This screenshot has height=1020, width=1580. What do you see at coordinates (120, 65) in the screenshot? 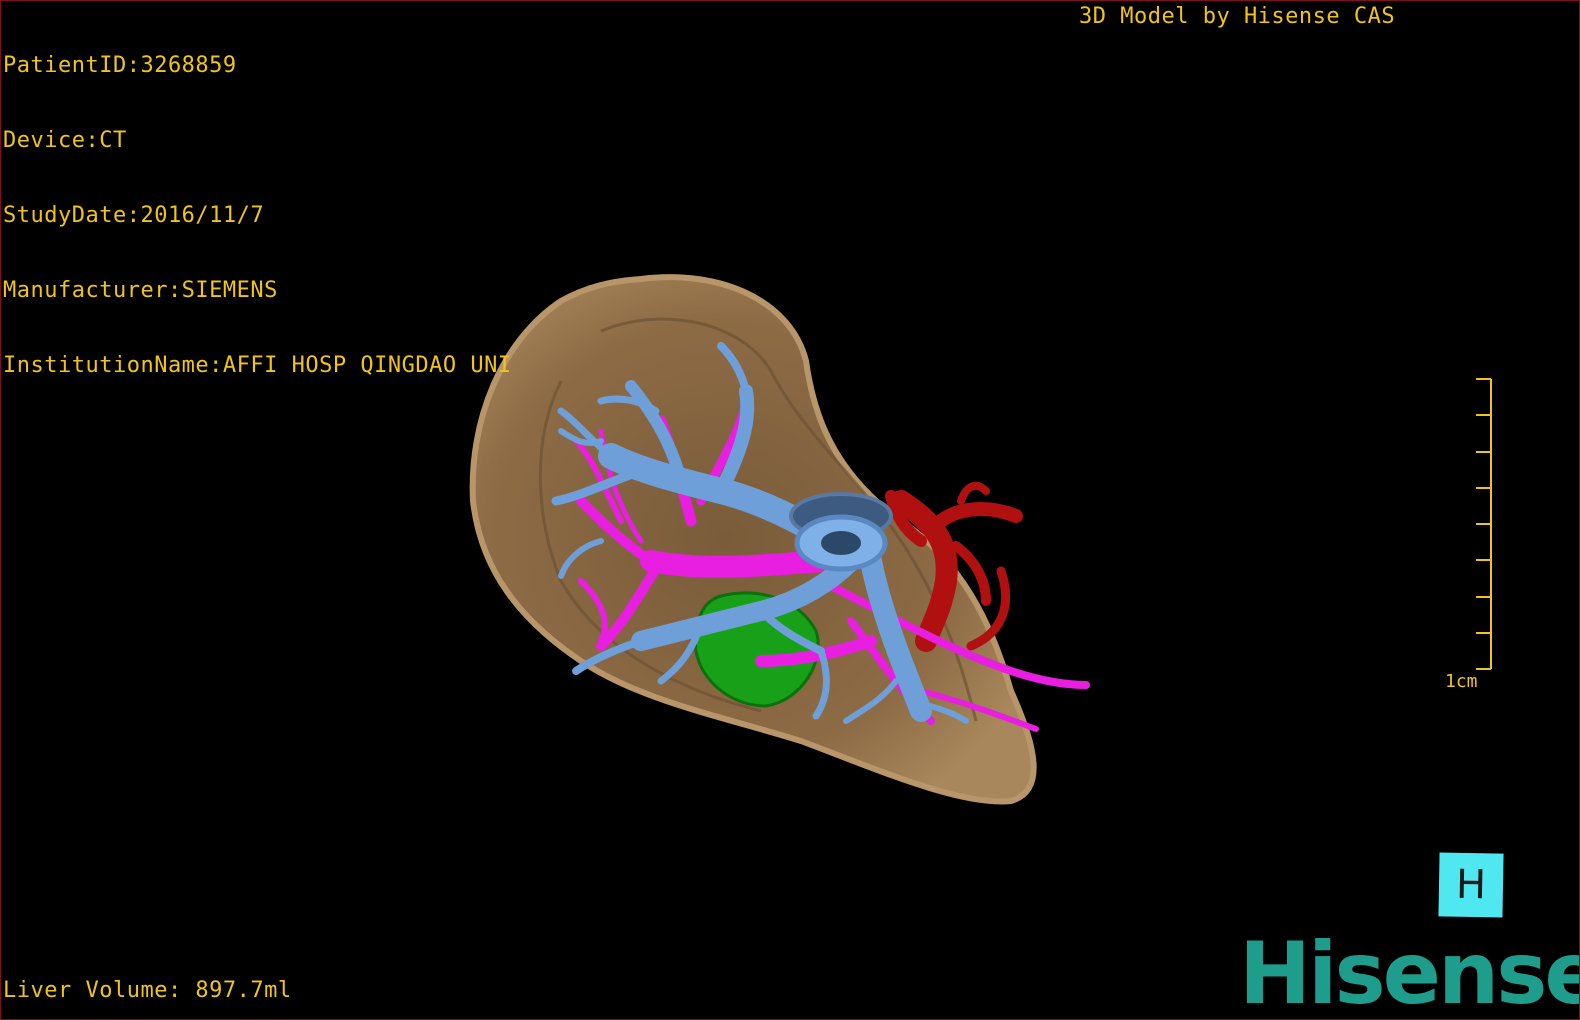
I see `patient-id: PatientID:3268859` at bounding box center [120, 65].